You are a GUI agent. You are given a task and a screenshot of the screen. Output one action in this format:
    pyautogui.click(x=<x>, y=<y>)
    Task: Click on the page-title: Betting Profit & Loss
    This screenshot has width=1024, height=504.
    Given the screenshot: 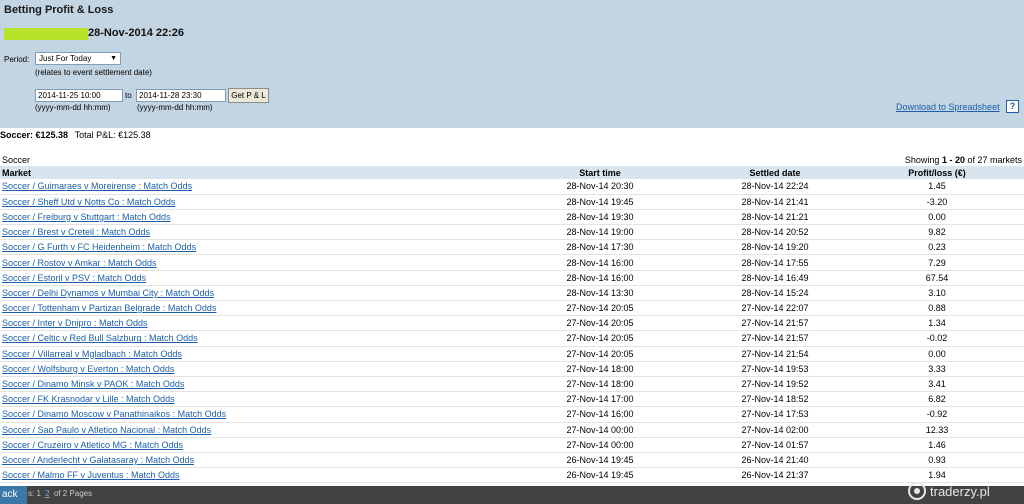 What is the action you would take?
    pyautogui.click(x=59, y=10)
    